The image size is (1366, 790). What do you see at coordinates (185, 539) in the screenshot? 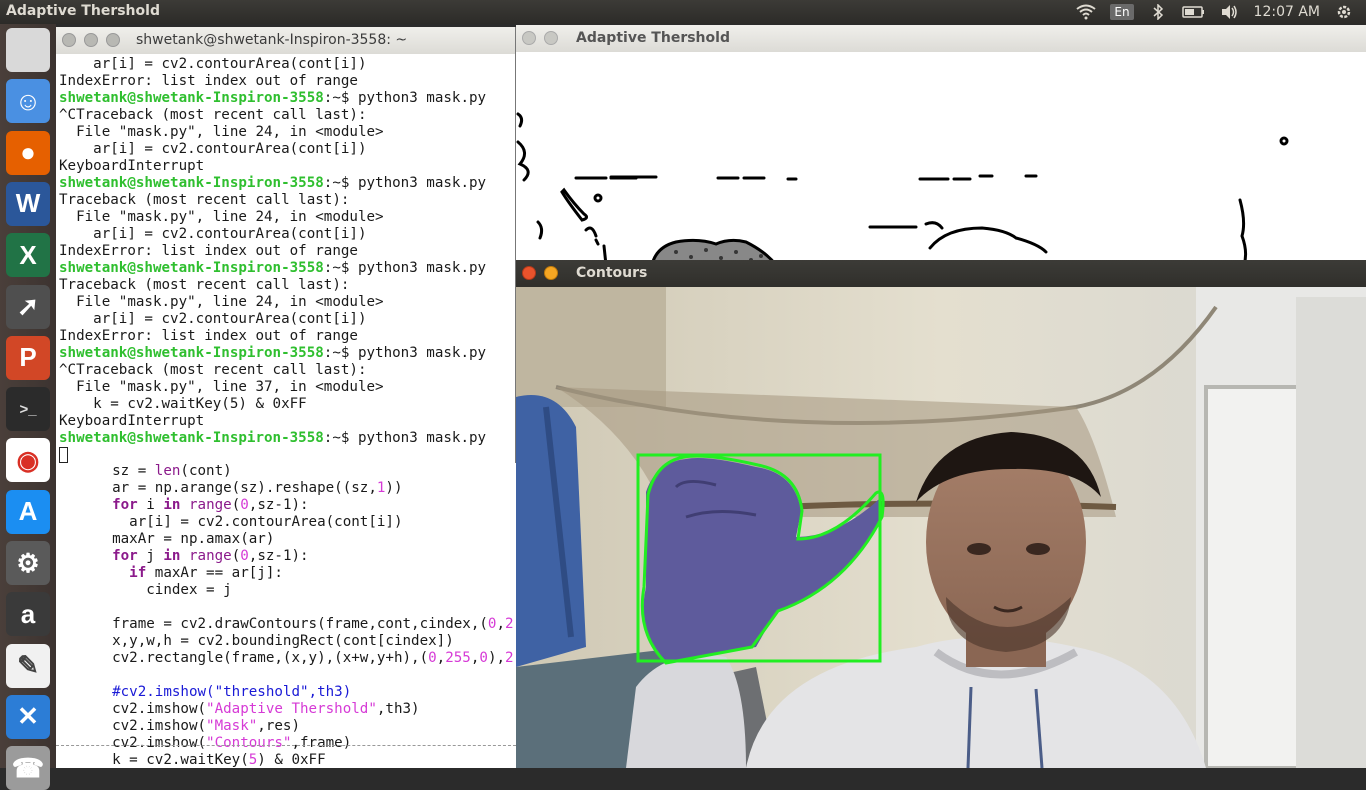
I see `code-line: maxAr = np.amax(ar)` at bounding box center [185, 539].